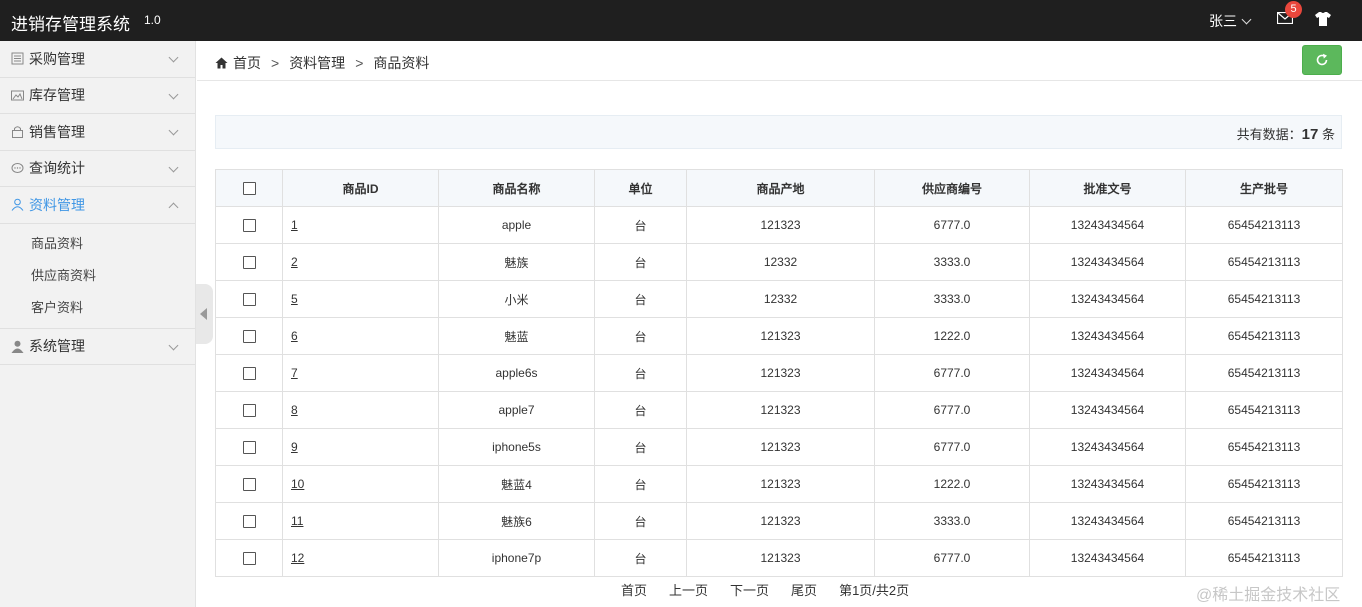 The image size is (1362, 607). I want to click on image-icon, so click(17, 95).